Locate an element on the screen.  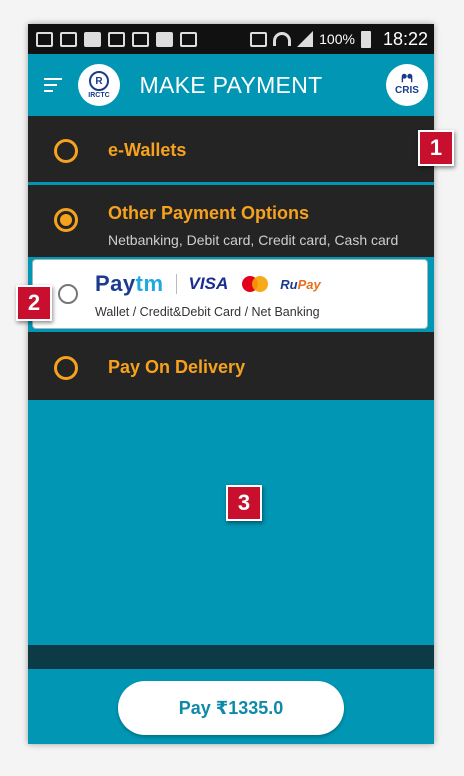
pay-button: Pay ₹1335.0 is located at coordinates (231, 708).